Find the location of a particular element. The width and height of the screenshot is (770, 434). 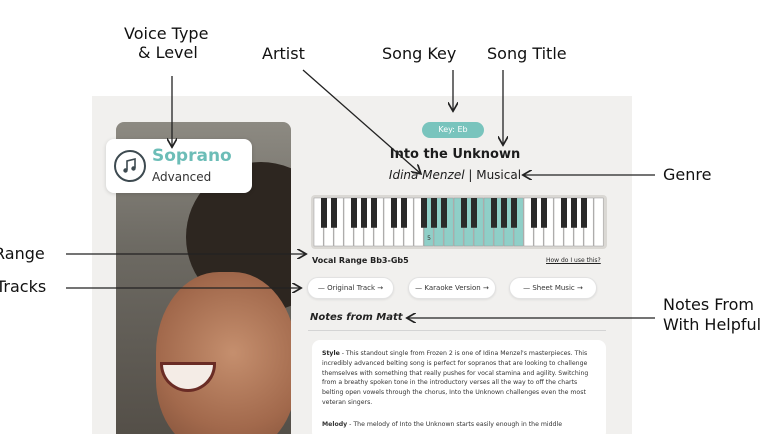

annotation-voice-level: & Level is located at coordinates (168, 52).